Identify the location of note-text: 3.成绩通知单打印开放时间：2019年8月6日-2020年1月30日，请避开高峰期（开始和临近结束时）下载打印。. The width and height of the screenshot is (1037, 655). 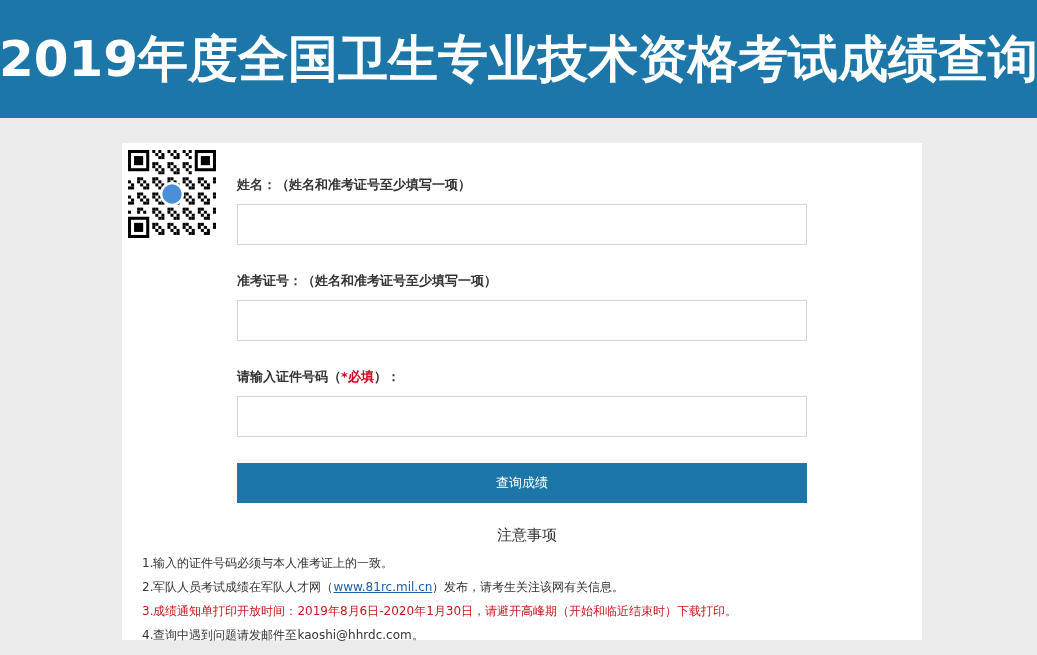
(440, 611).